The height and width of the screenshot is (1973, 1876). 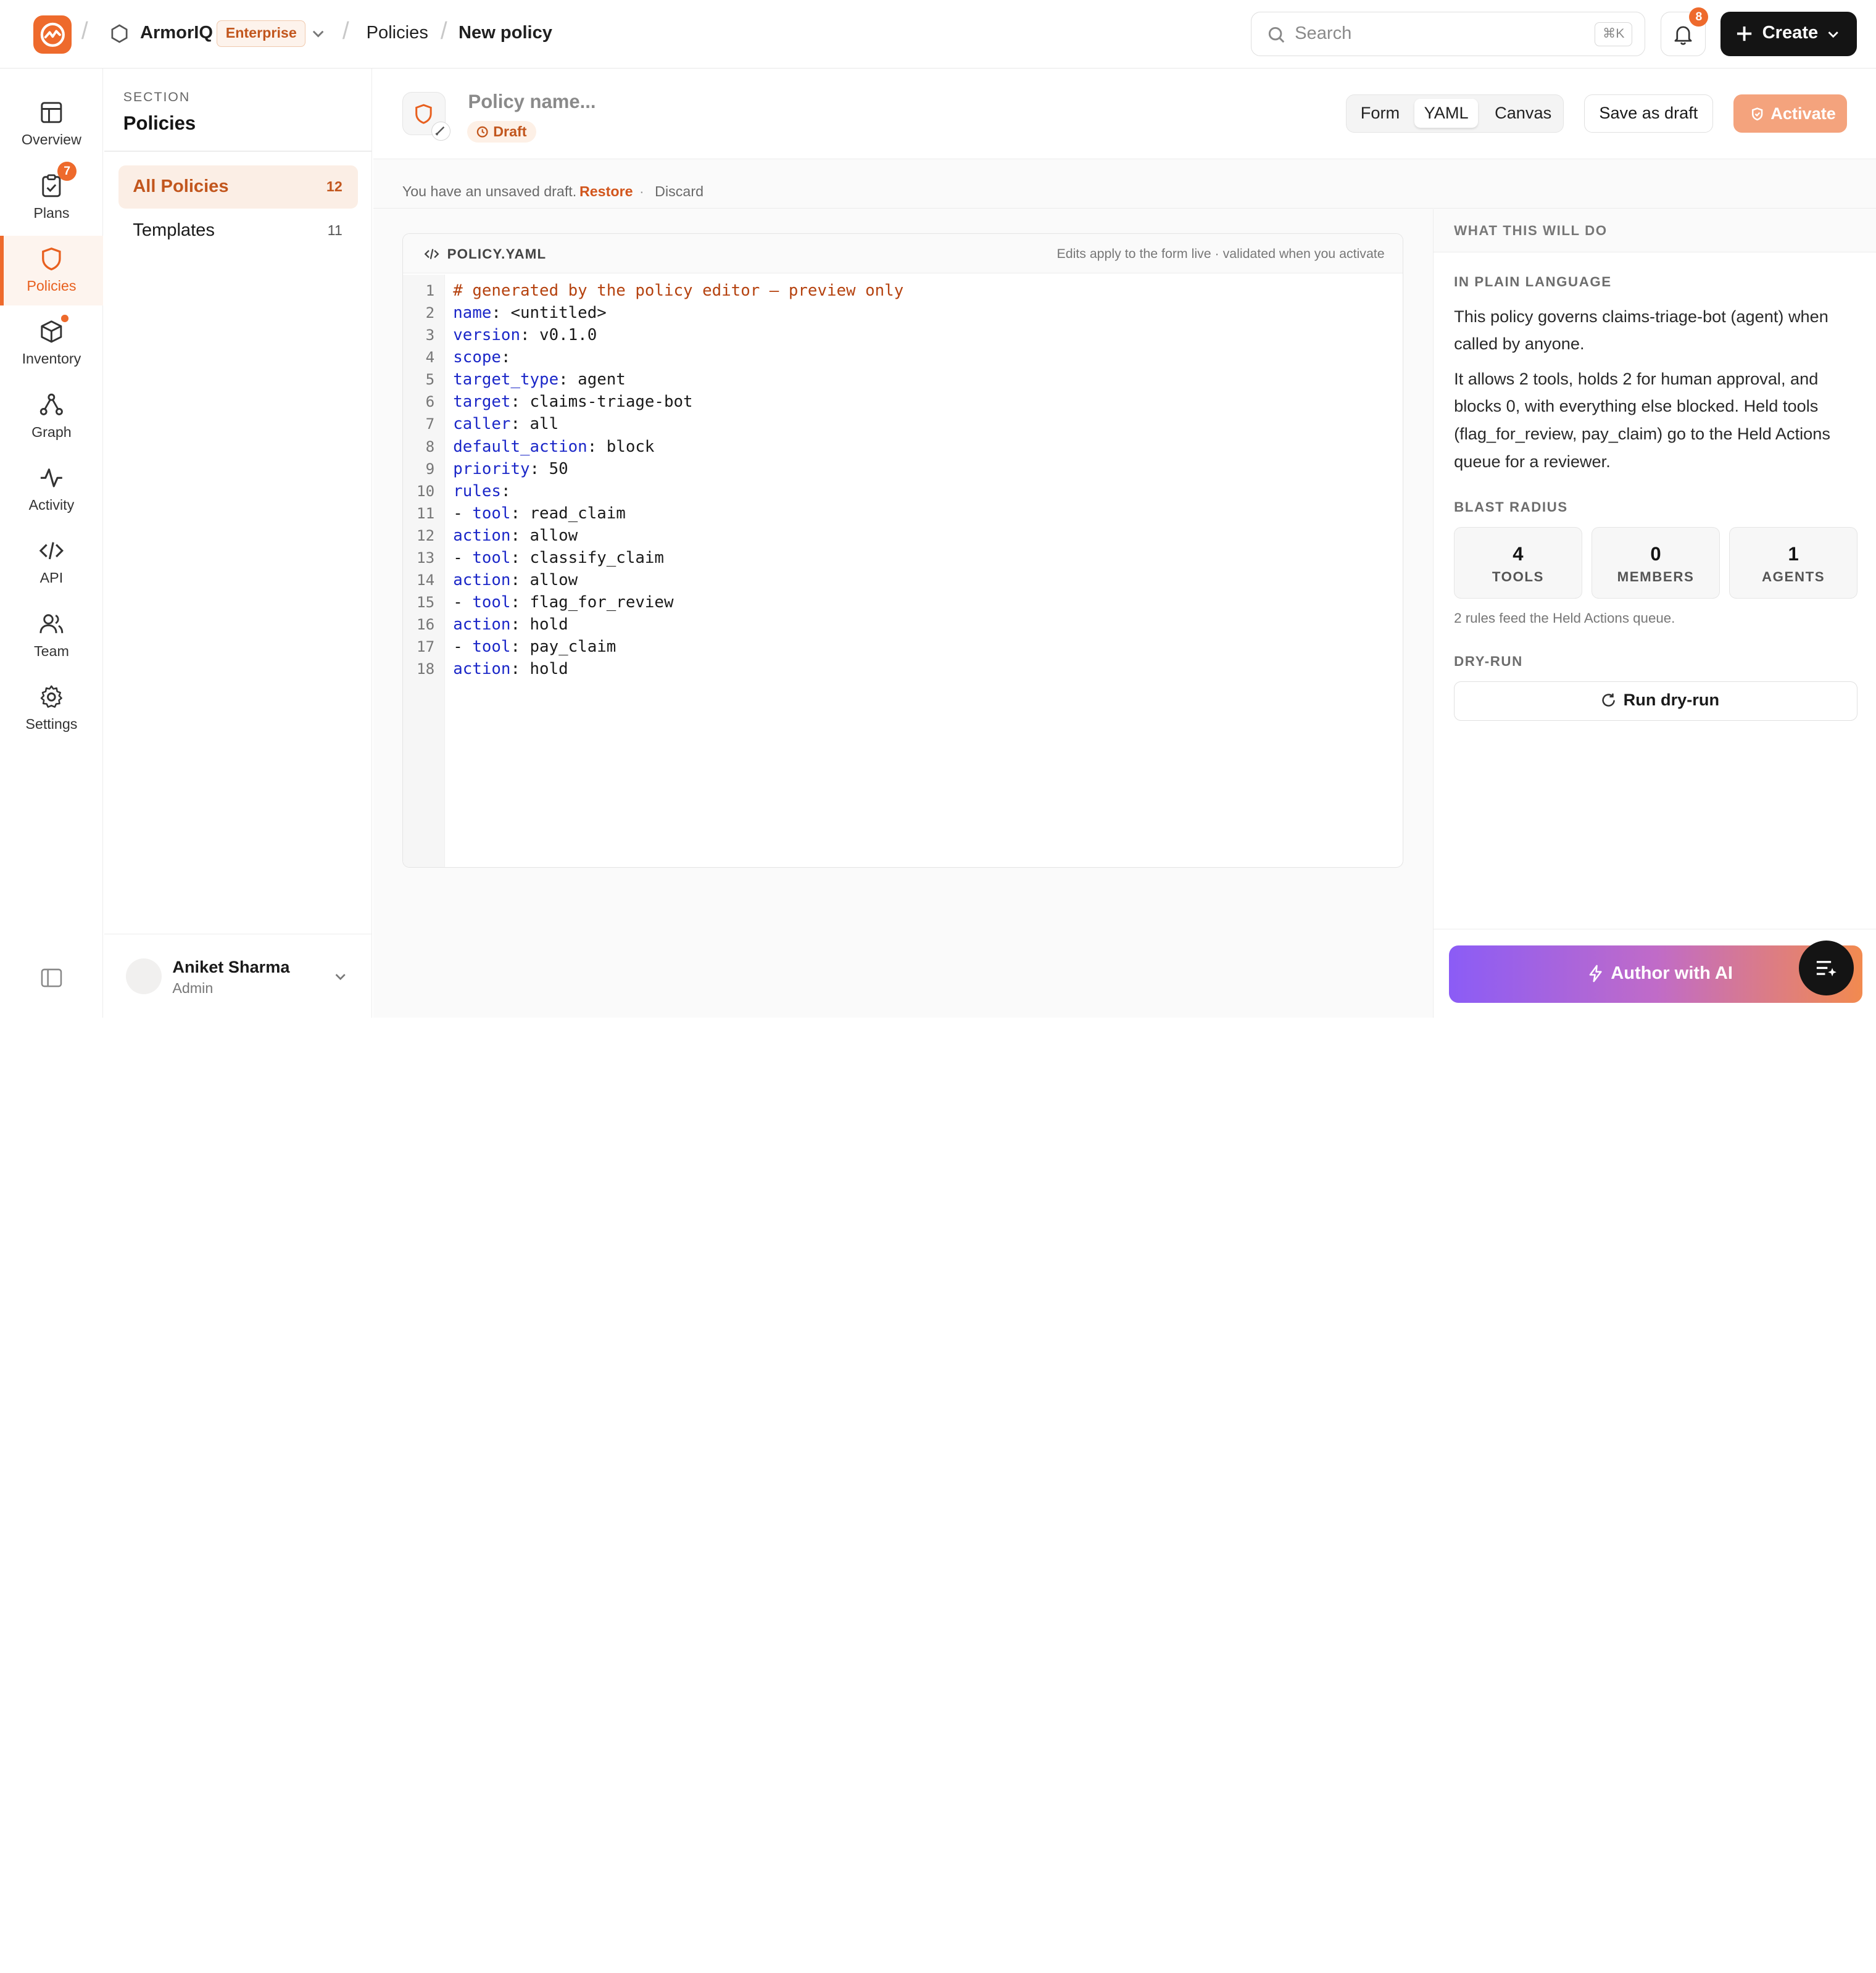 I want to click on org-name: ArmorIQ, so click(x=176, y=33).